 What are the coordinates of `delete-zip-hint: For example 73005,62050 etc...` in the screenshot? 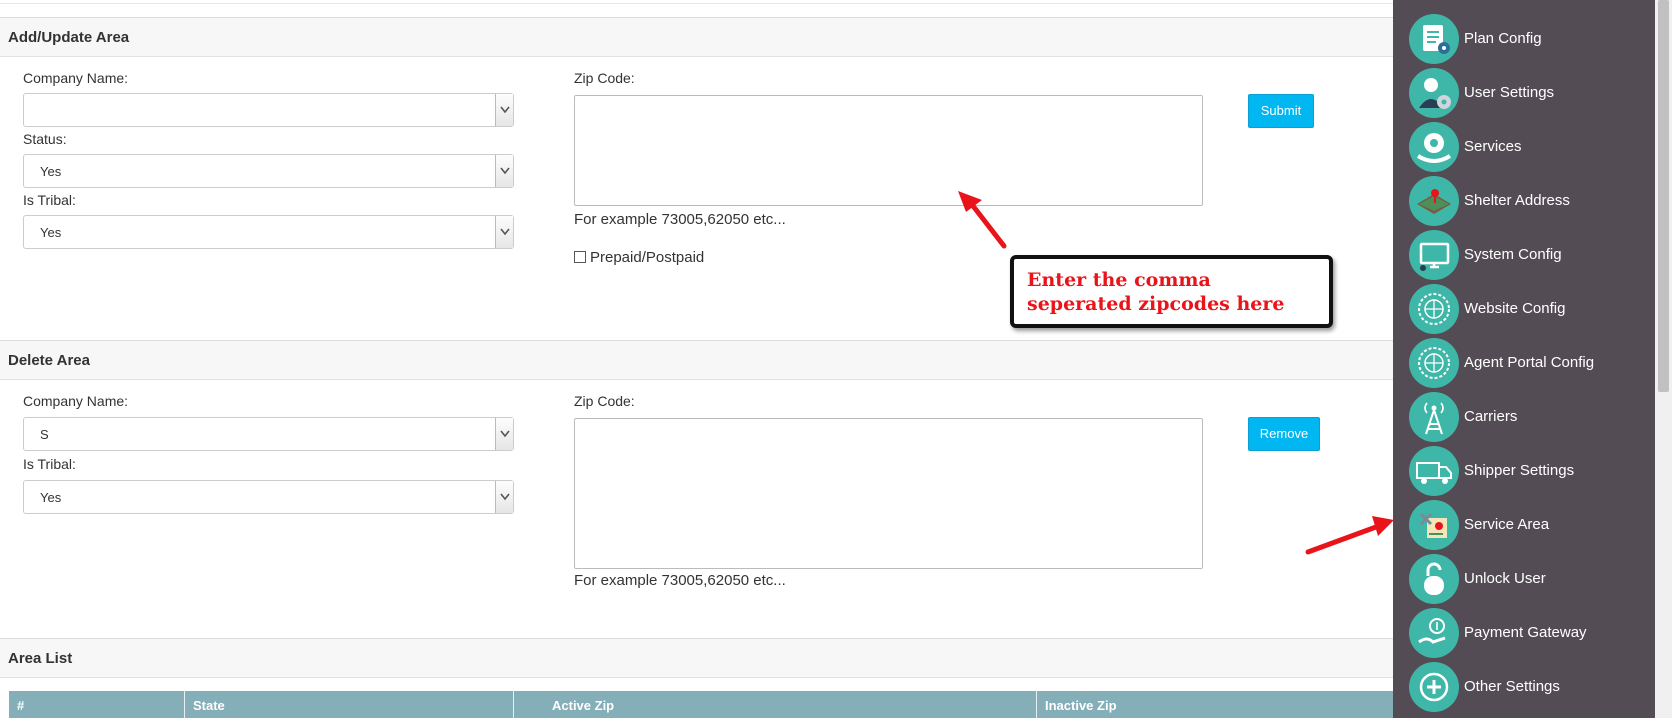 It's located at (680, 580).